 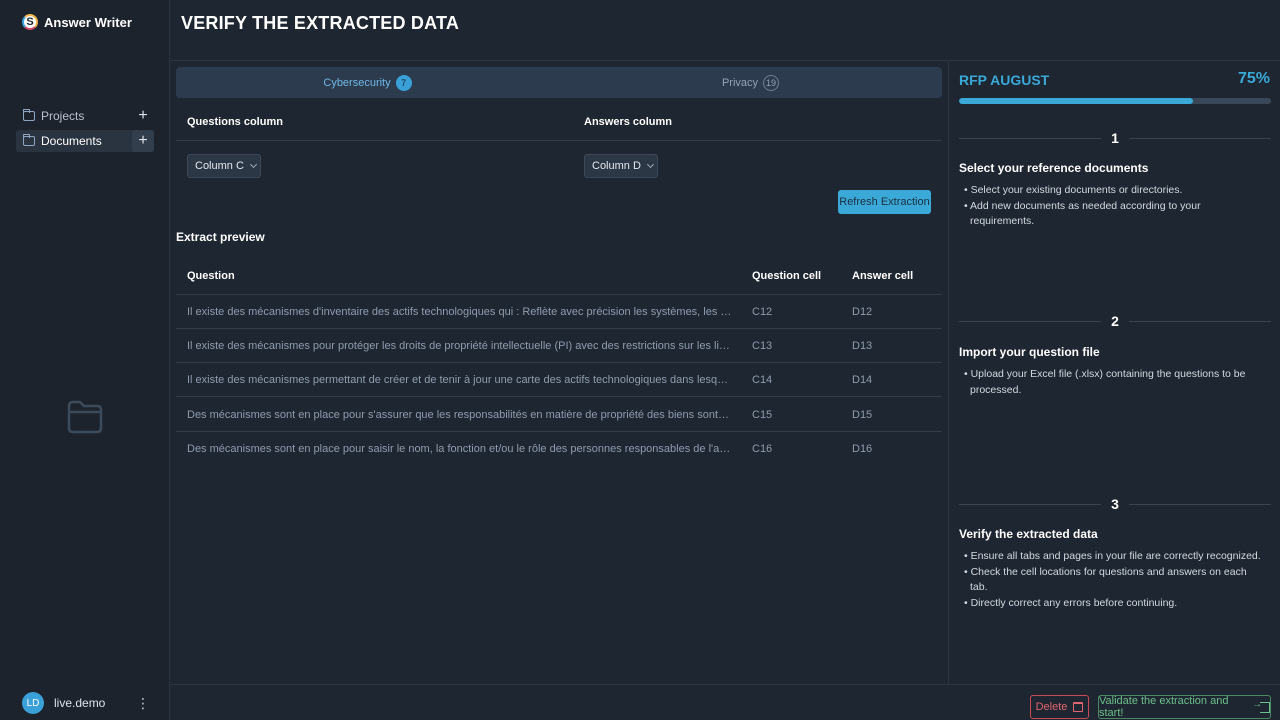 What do you see at coordinates (357, 82) in the screenshot?
I see `tab-label: Cybersecurity` at bounding box center [357, 82].